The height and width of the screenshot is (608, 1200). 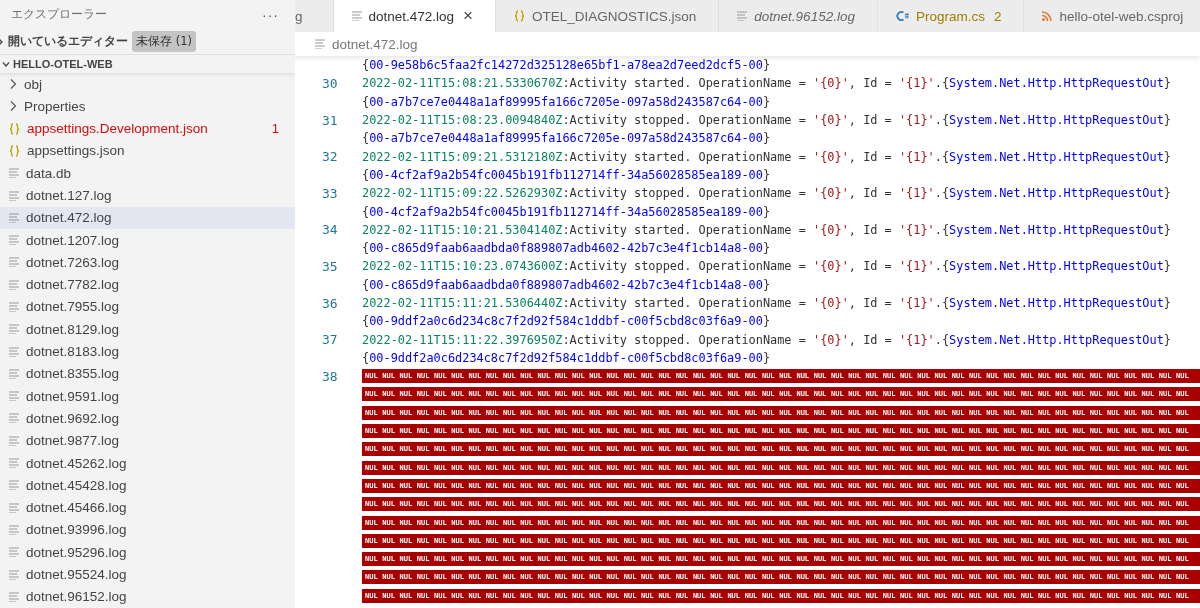 What do you see at coordinates (147, 485) in the screenshot?
I see `file-item: dotnet.45428.log` at bounding box center [147, 485].